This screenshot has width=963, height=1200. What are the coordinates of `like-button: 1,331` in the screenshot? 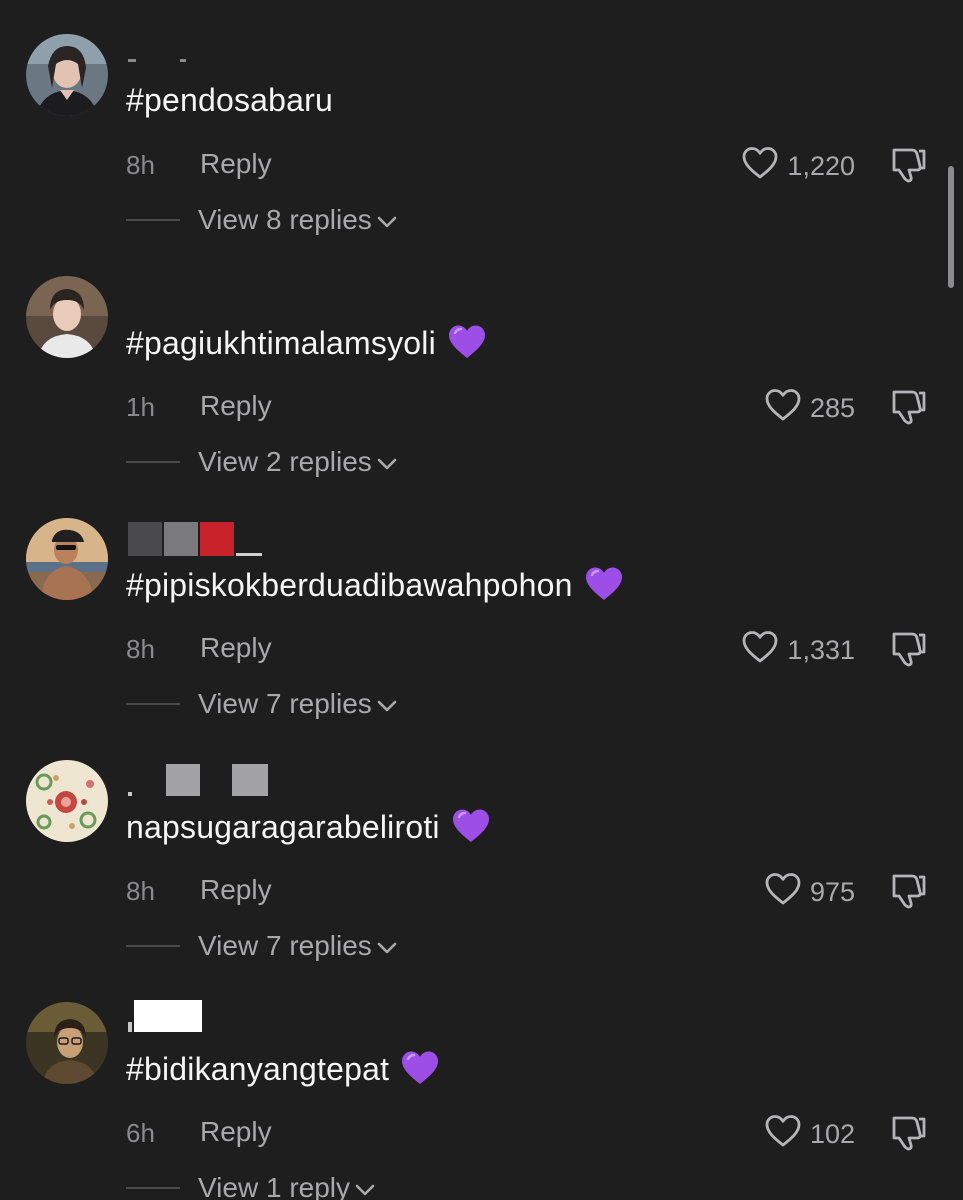 It's located at (798, 650).